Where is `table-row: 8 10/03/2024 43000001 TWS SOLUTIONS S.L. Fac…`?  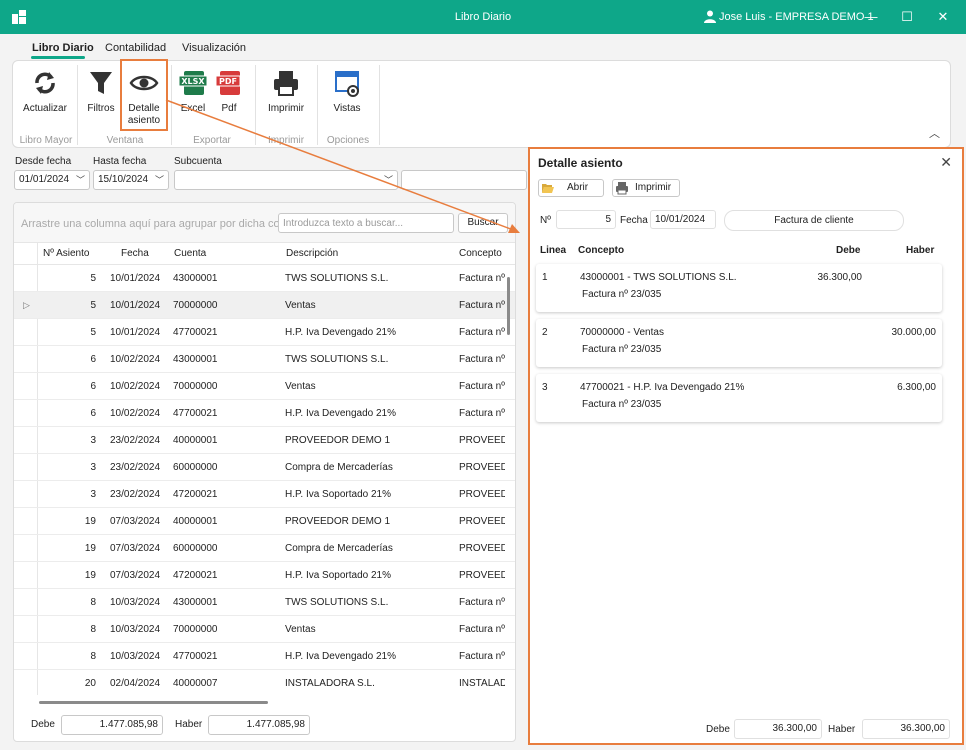 table-row: 8 10/03/2024 43000001 TWS SOLUTIONS S.L. Fac… is located at coordinates (264, 602).